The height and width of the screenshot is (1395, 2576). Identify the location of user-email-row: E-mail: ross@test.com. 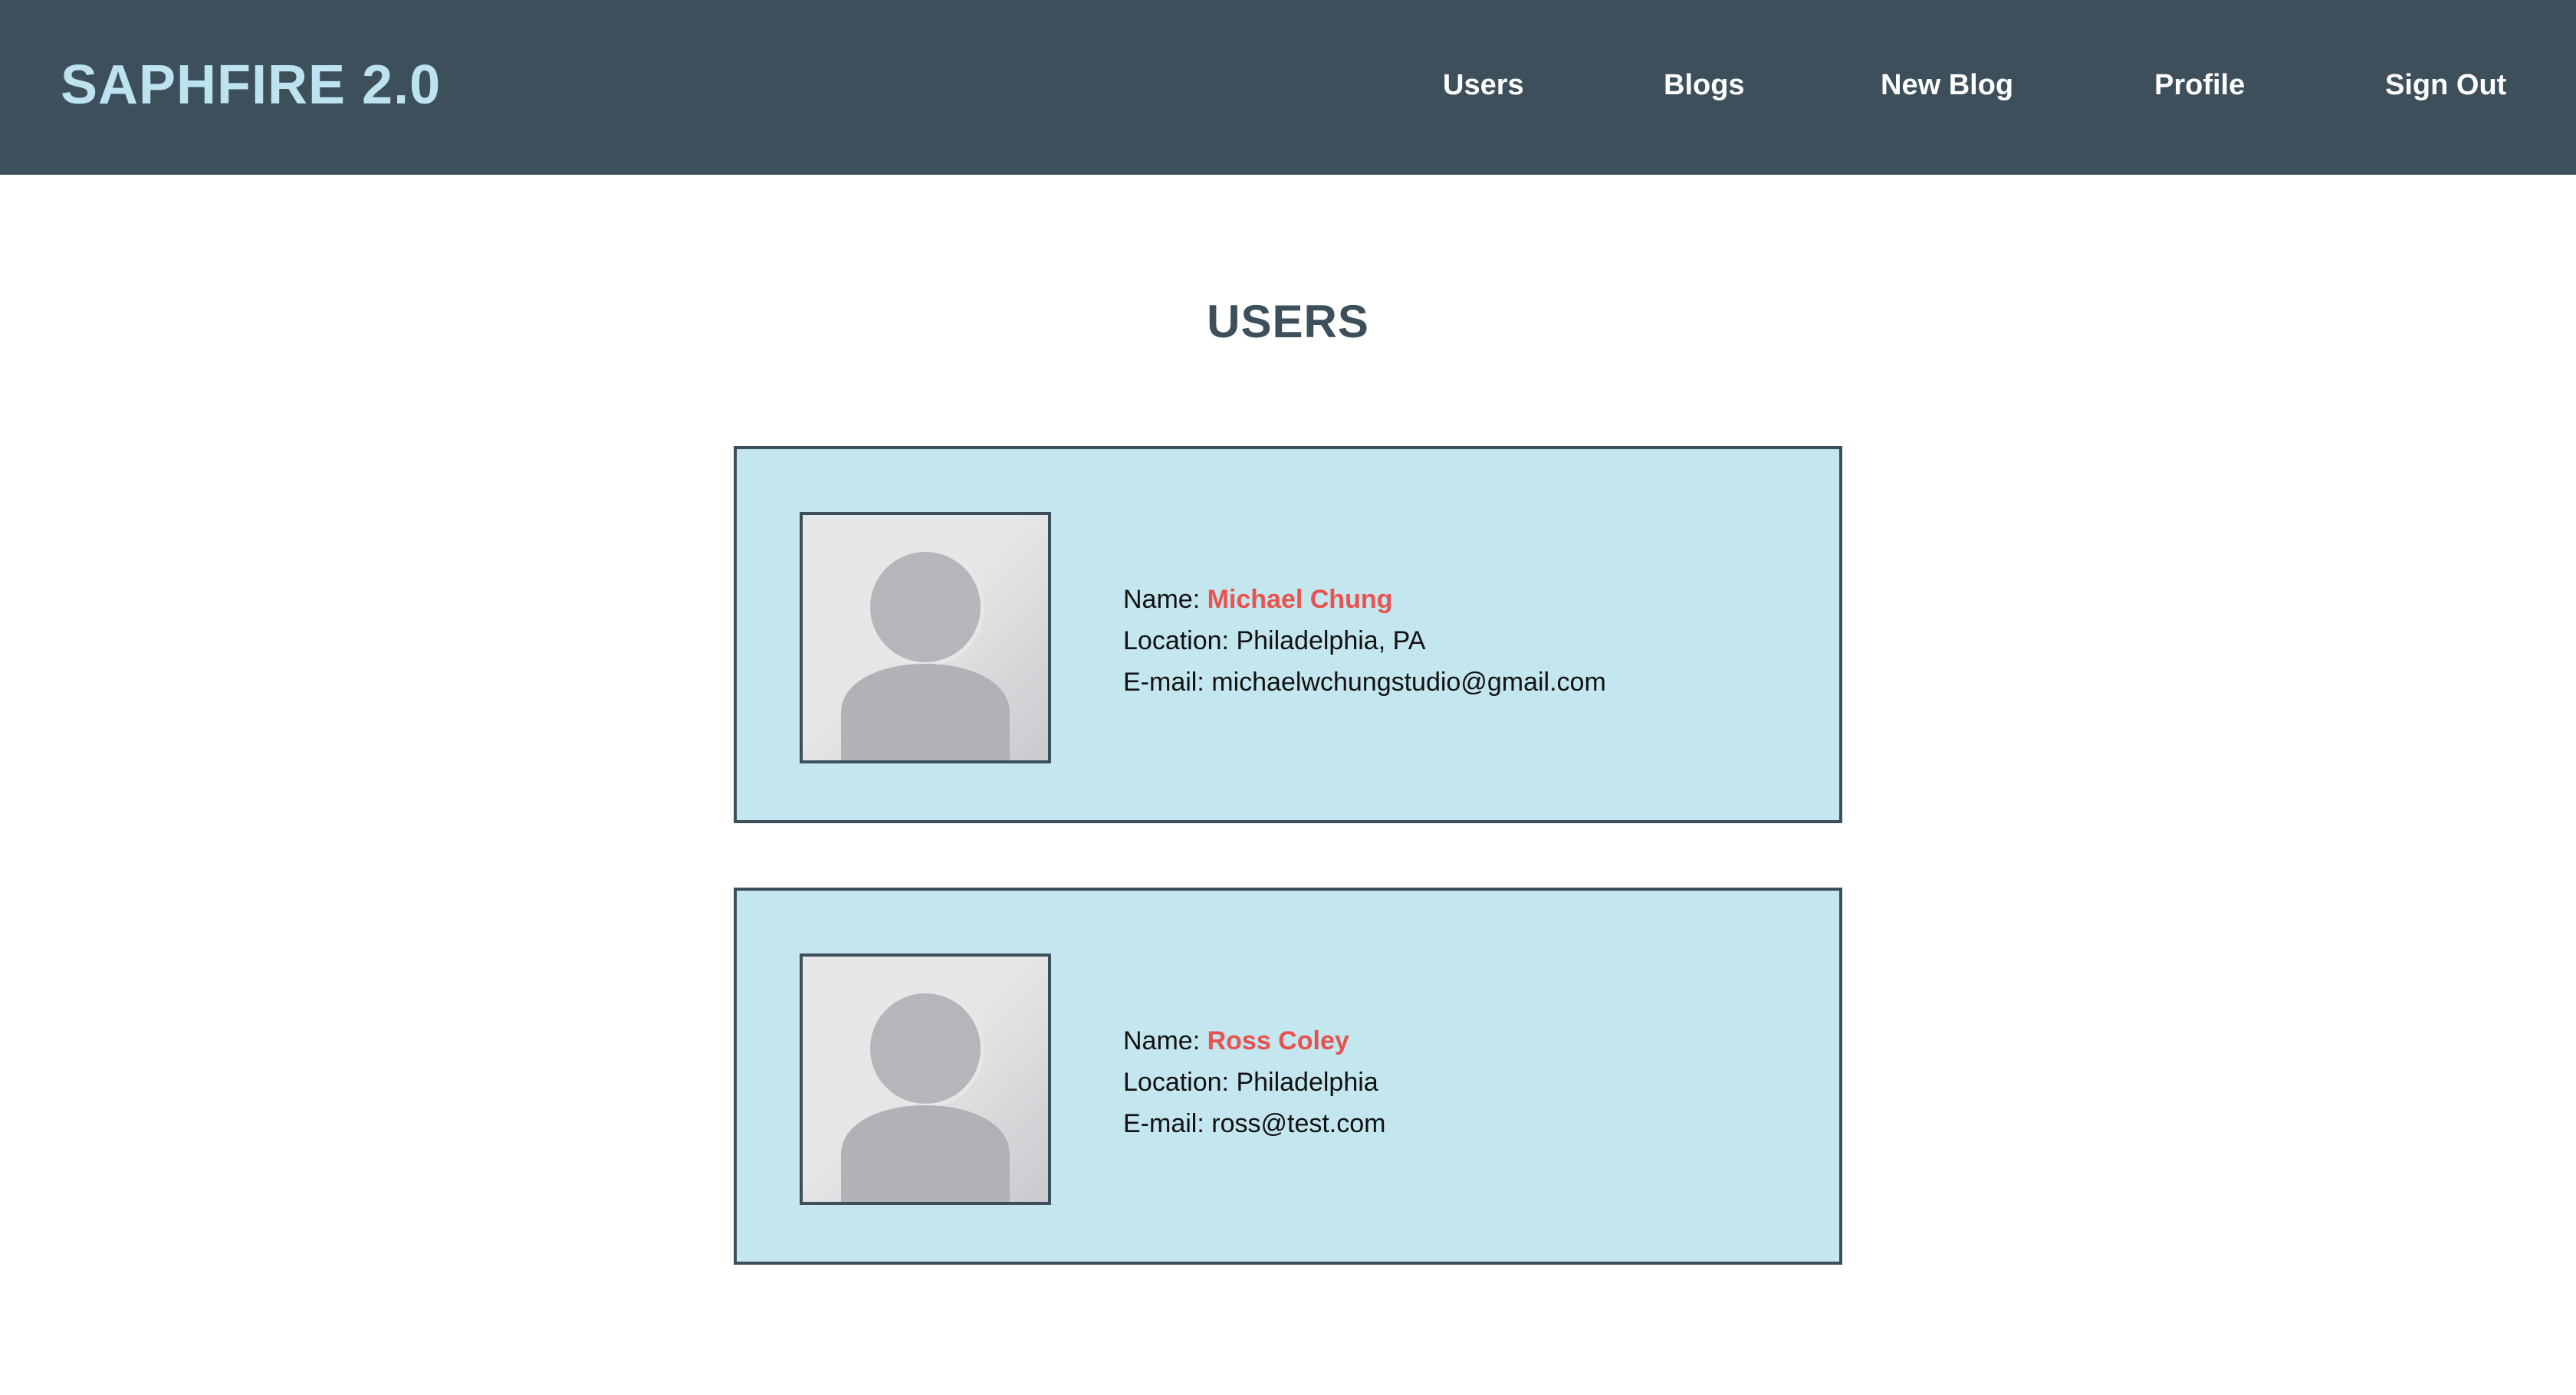
(1254, 1124).